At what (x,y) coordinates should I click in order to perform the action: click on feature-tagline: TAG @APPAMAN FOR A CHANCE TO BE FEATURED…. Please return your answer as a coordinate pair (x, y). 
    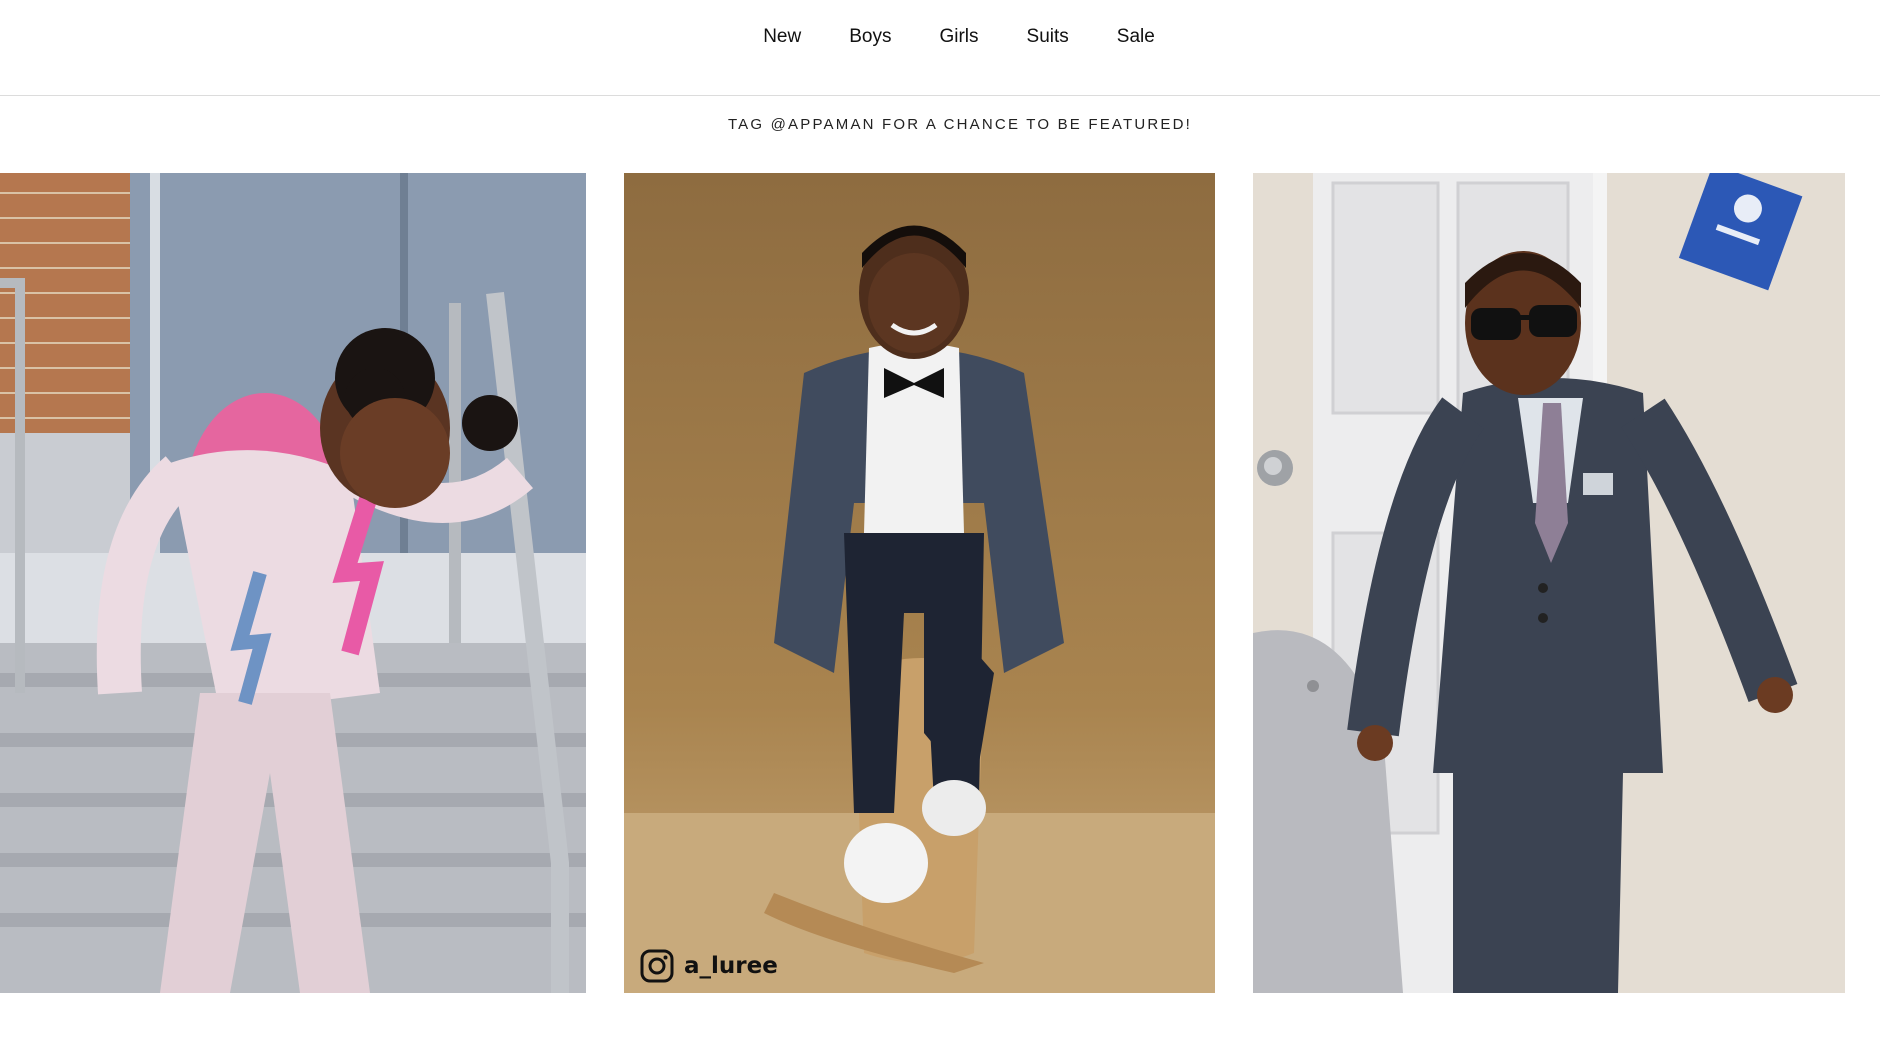
    Looking at the image, I should click on (960, 124).